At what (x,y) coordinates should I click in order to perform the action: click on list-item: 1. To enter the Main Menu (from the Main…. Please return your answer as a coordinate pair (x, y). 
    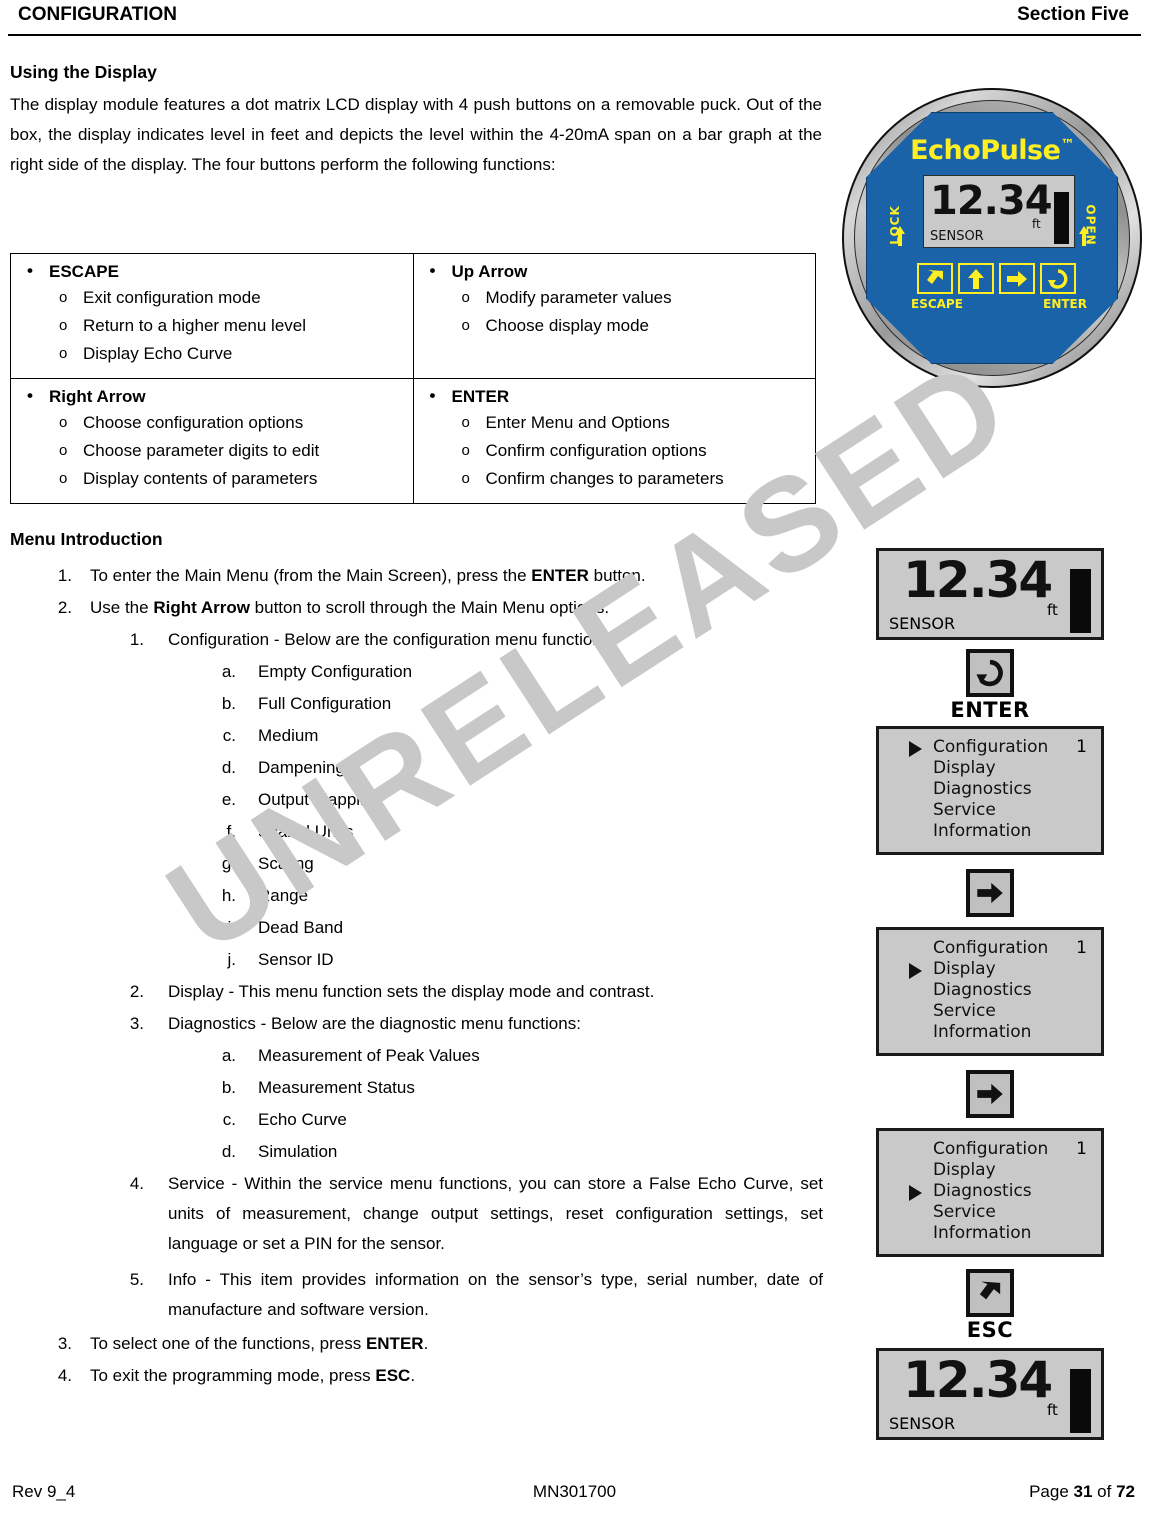
    Looking at the image, I should click on (435, 576).